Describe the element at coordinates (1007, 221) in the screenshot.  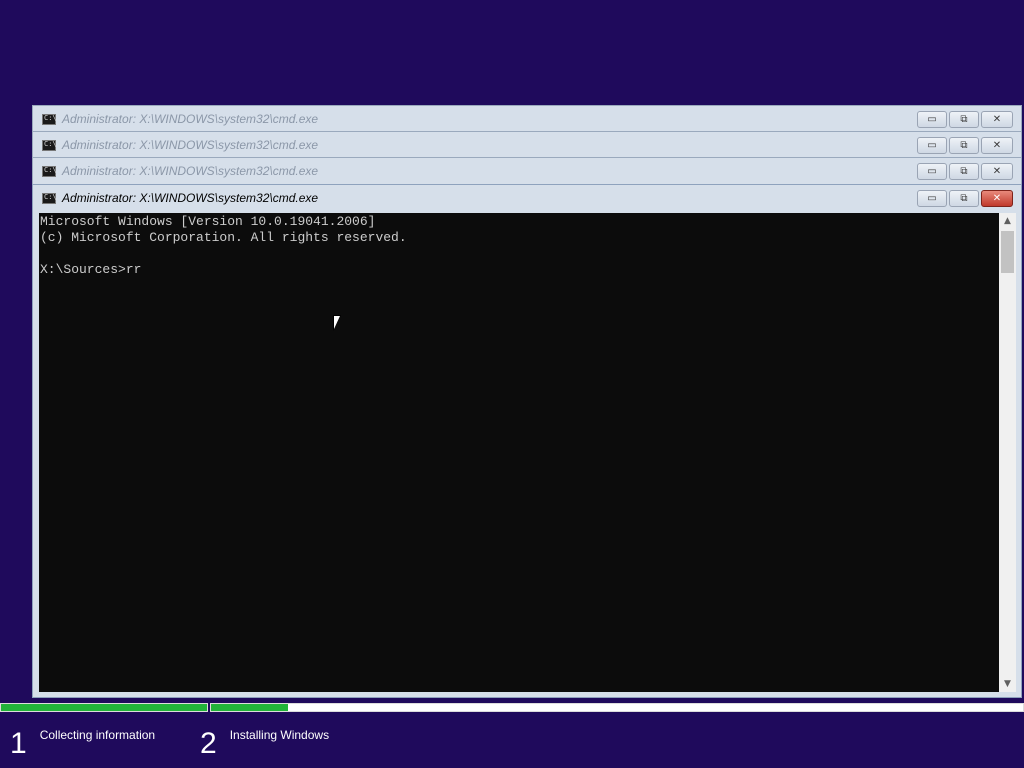
I see `scroll-up-arrow-icon: ▲` at that location.